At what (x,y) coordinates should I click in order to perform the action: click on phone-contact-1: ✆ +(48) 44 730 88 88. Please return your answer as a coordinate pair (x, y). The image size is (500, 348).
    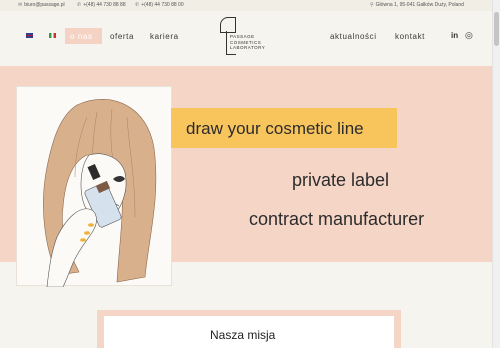
    Looking at the image, I should click on (101, 5).